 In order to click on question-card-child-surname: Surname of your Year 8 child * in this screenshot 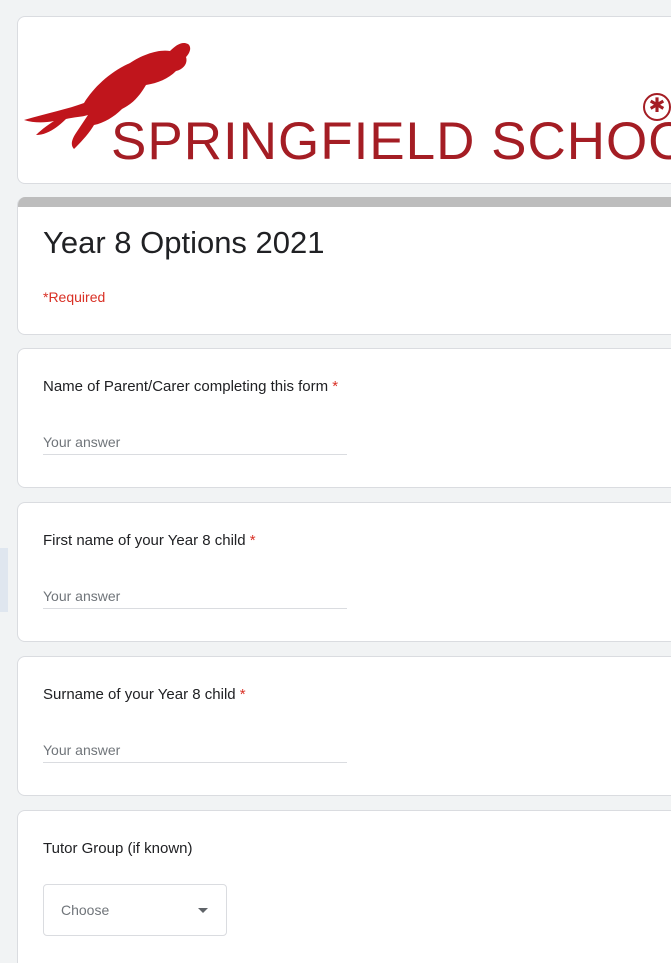, I will do `click(344, 726)`.